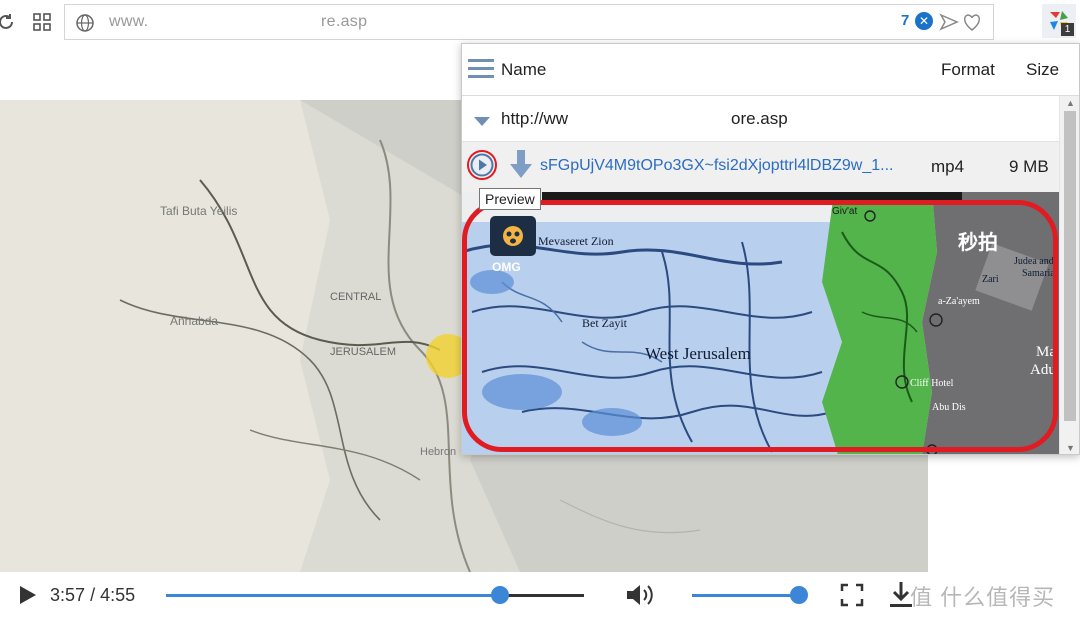 Image resolution: width=1080 pixels, height=619 pixels. Describe the element at coordinates (85, 25) in the screenshot. I see `globe-icon` at that location.